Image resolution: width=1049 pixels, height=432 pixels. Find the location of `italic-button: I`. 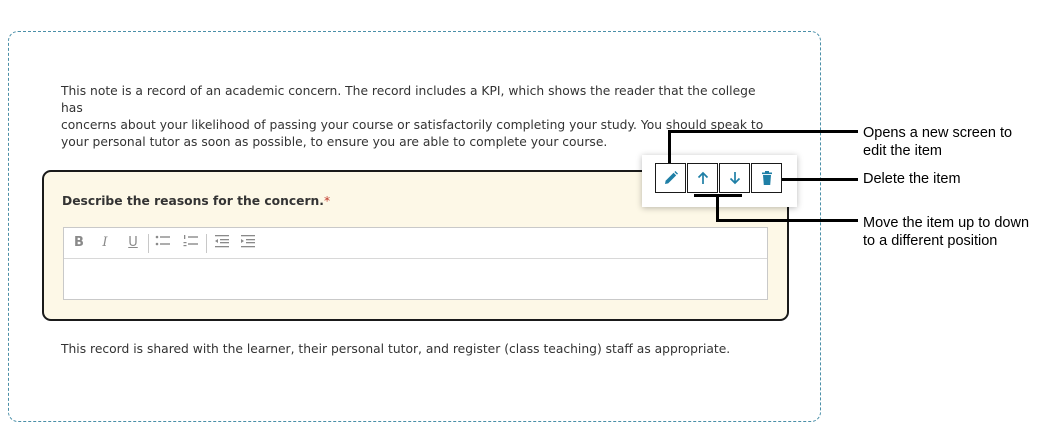

italic-button: I is located at coordinates (105, 243).